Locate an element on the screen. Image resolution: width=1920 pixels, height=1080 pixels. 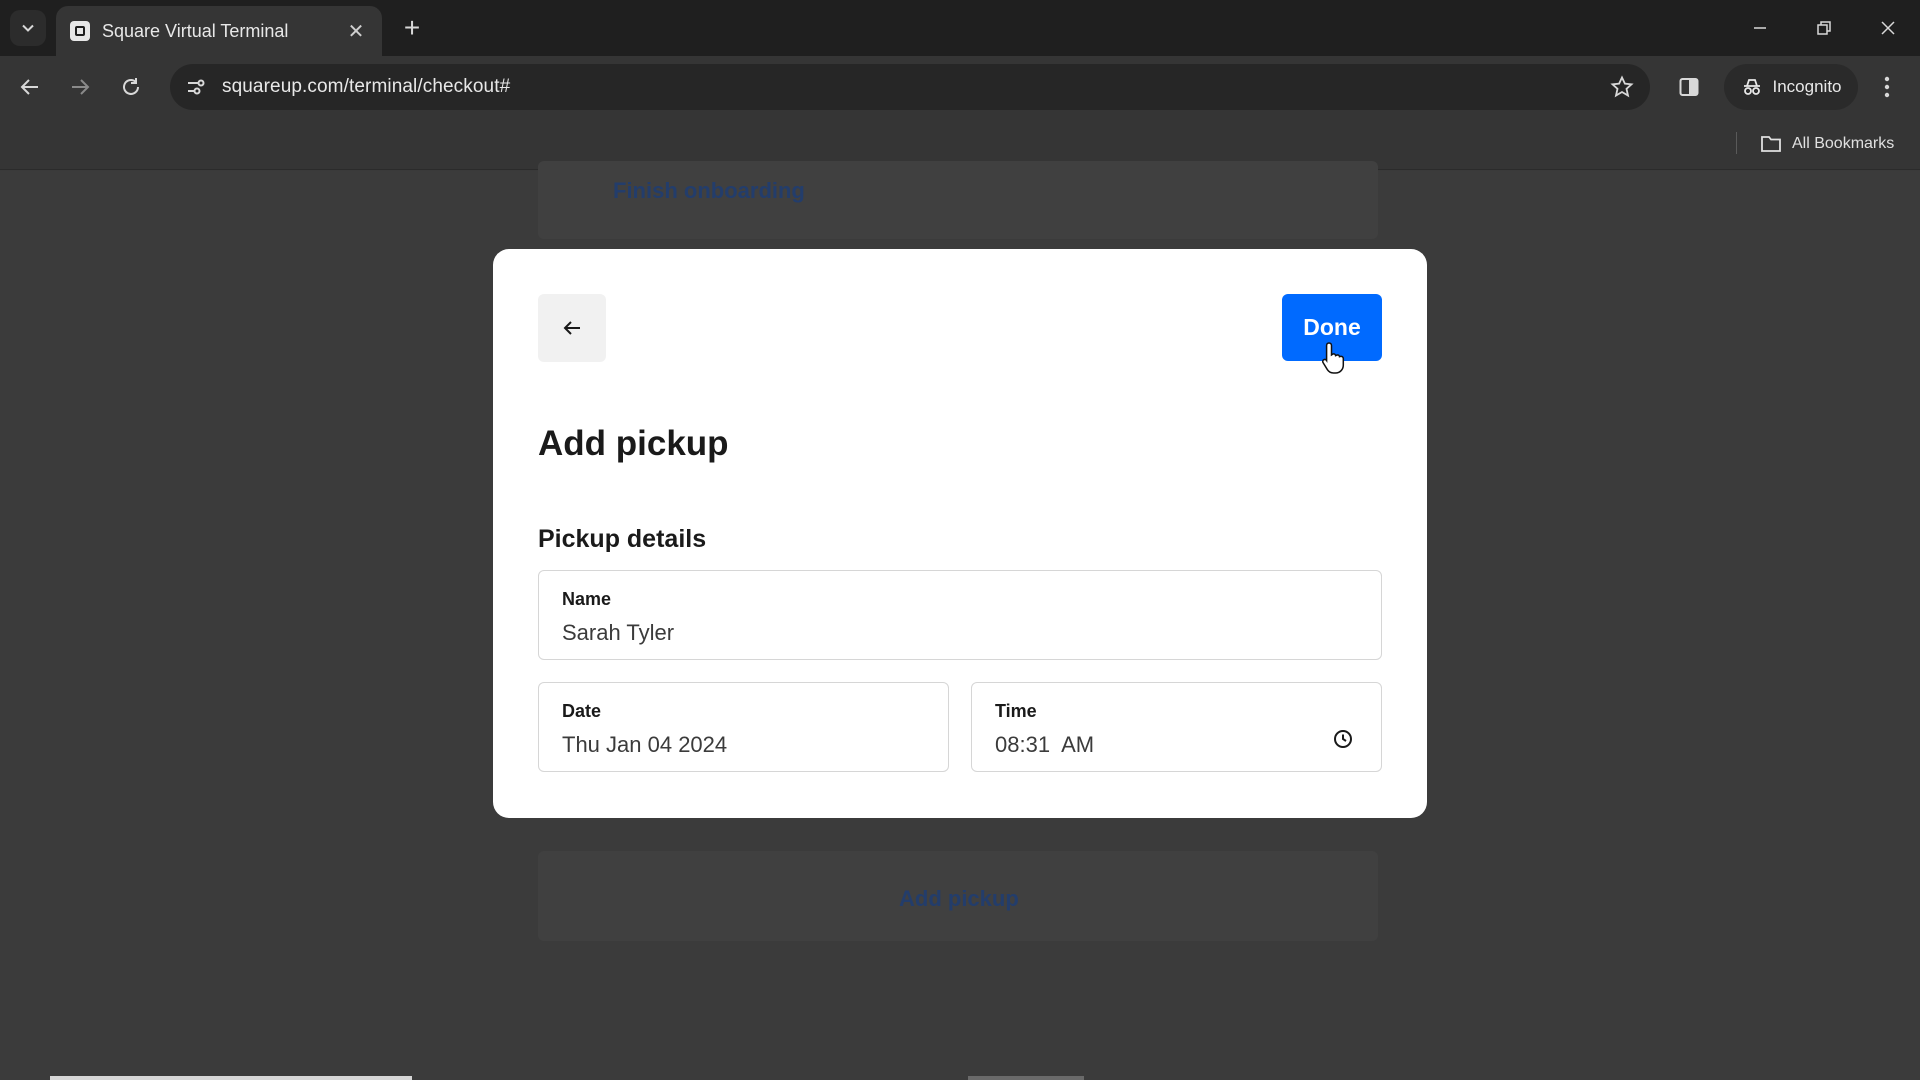
square-favicon-icon is located at coordinates (80, 31).